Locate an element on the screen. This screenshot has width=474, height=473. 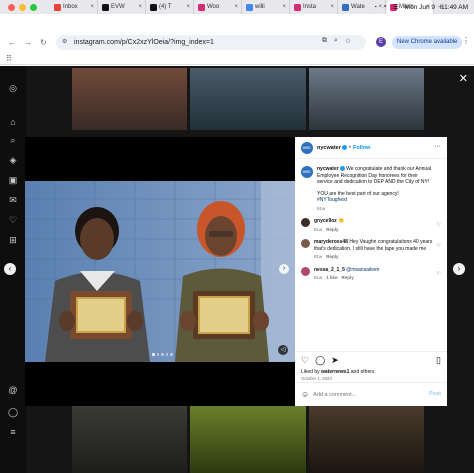
tab-label: Wate is located at coordinates (358, 7).